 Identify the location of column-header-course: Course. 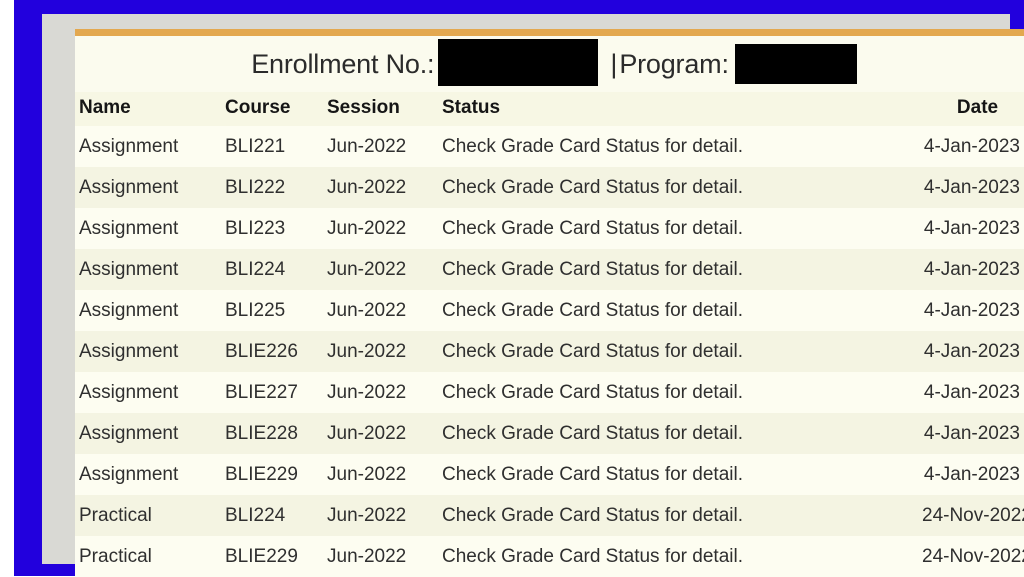
(276, 109).